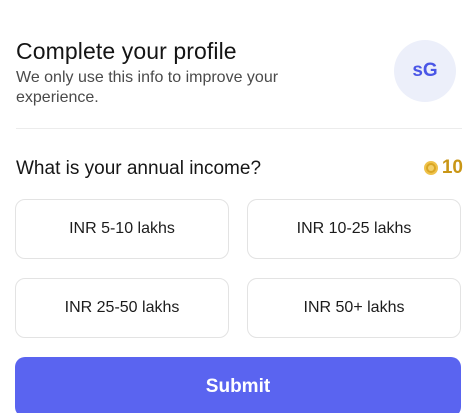 This screenshot has height=413, width=472. What do you see at coordinates (354, 229) in the screenshot?
I see `income-option-10-25: INR 10-25 lakhs` at bounding box center [354, 229].